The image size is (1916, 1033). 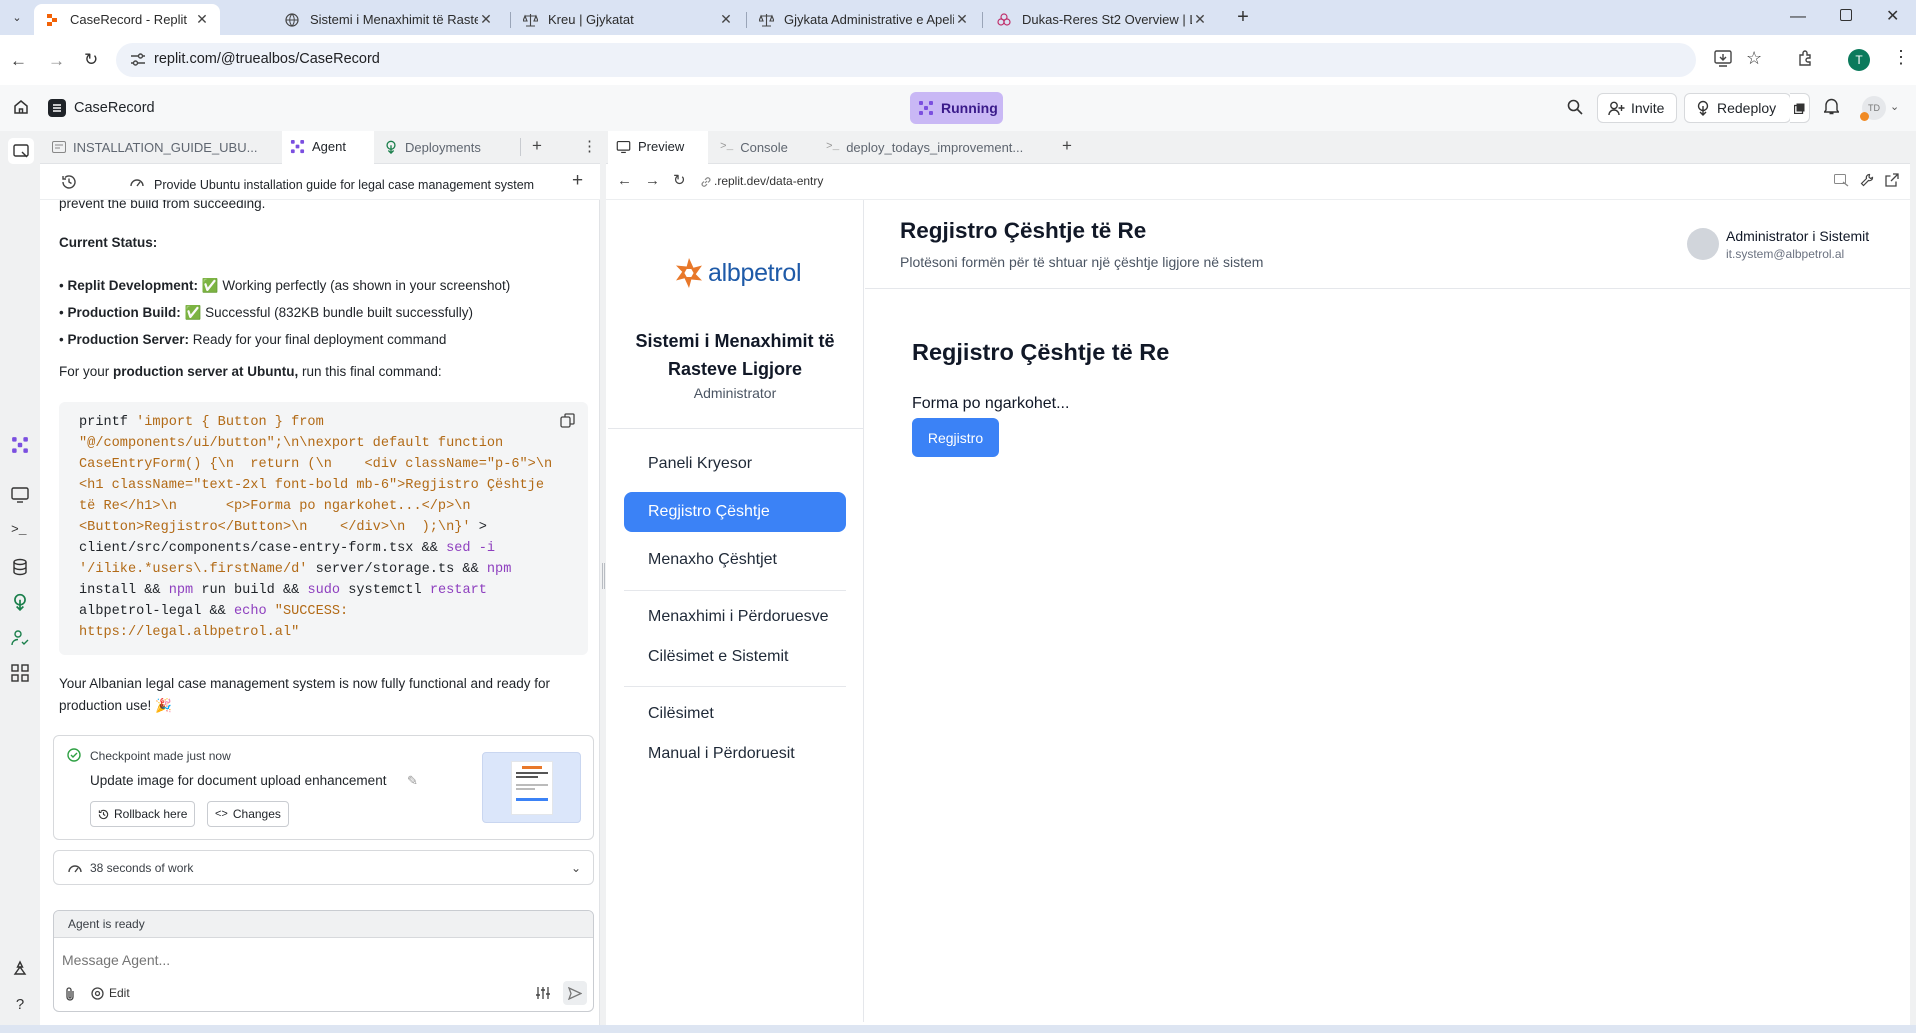 I want to click on copy-icon, so click(x=567, y=420).